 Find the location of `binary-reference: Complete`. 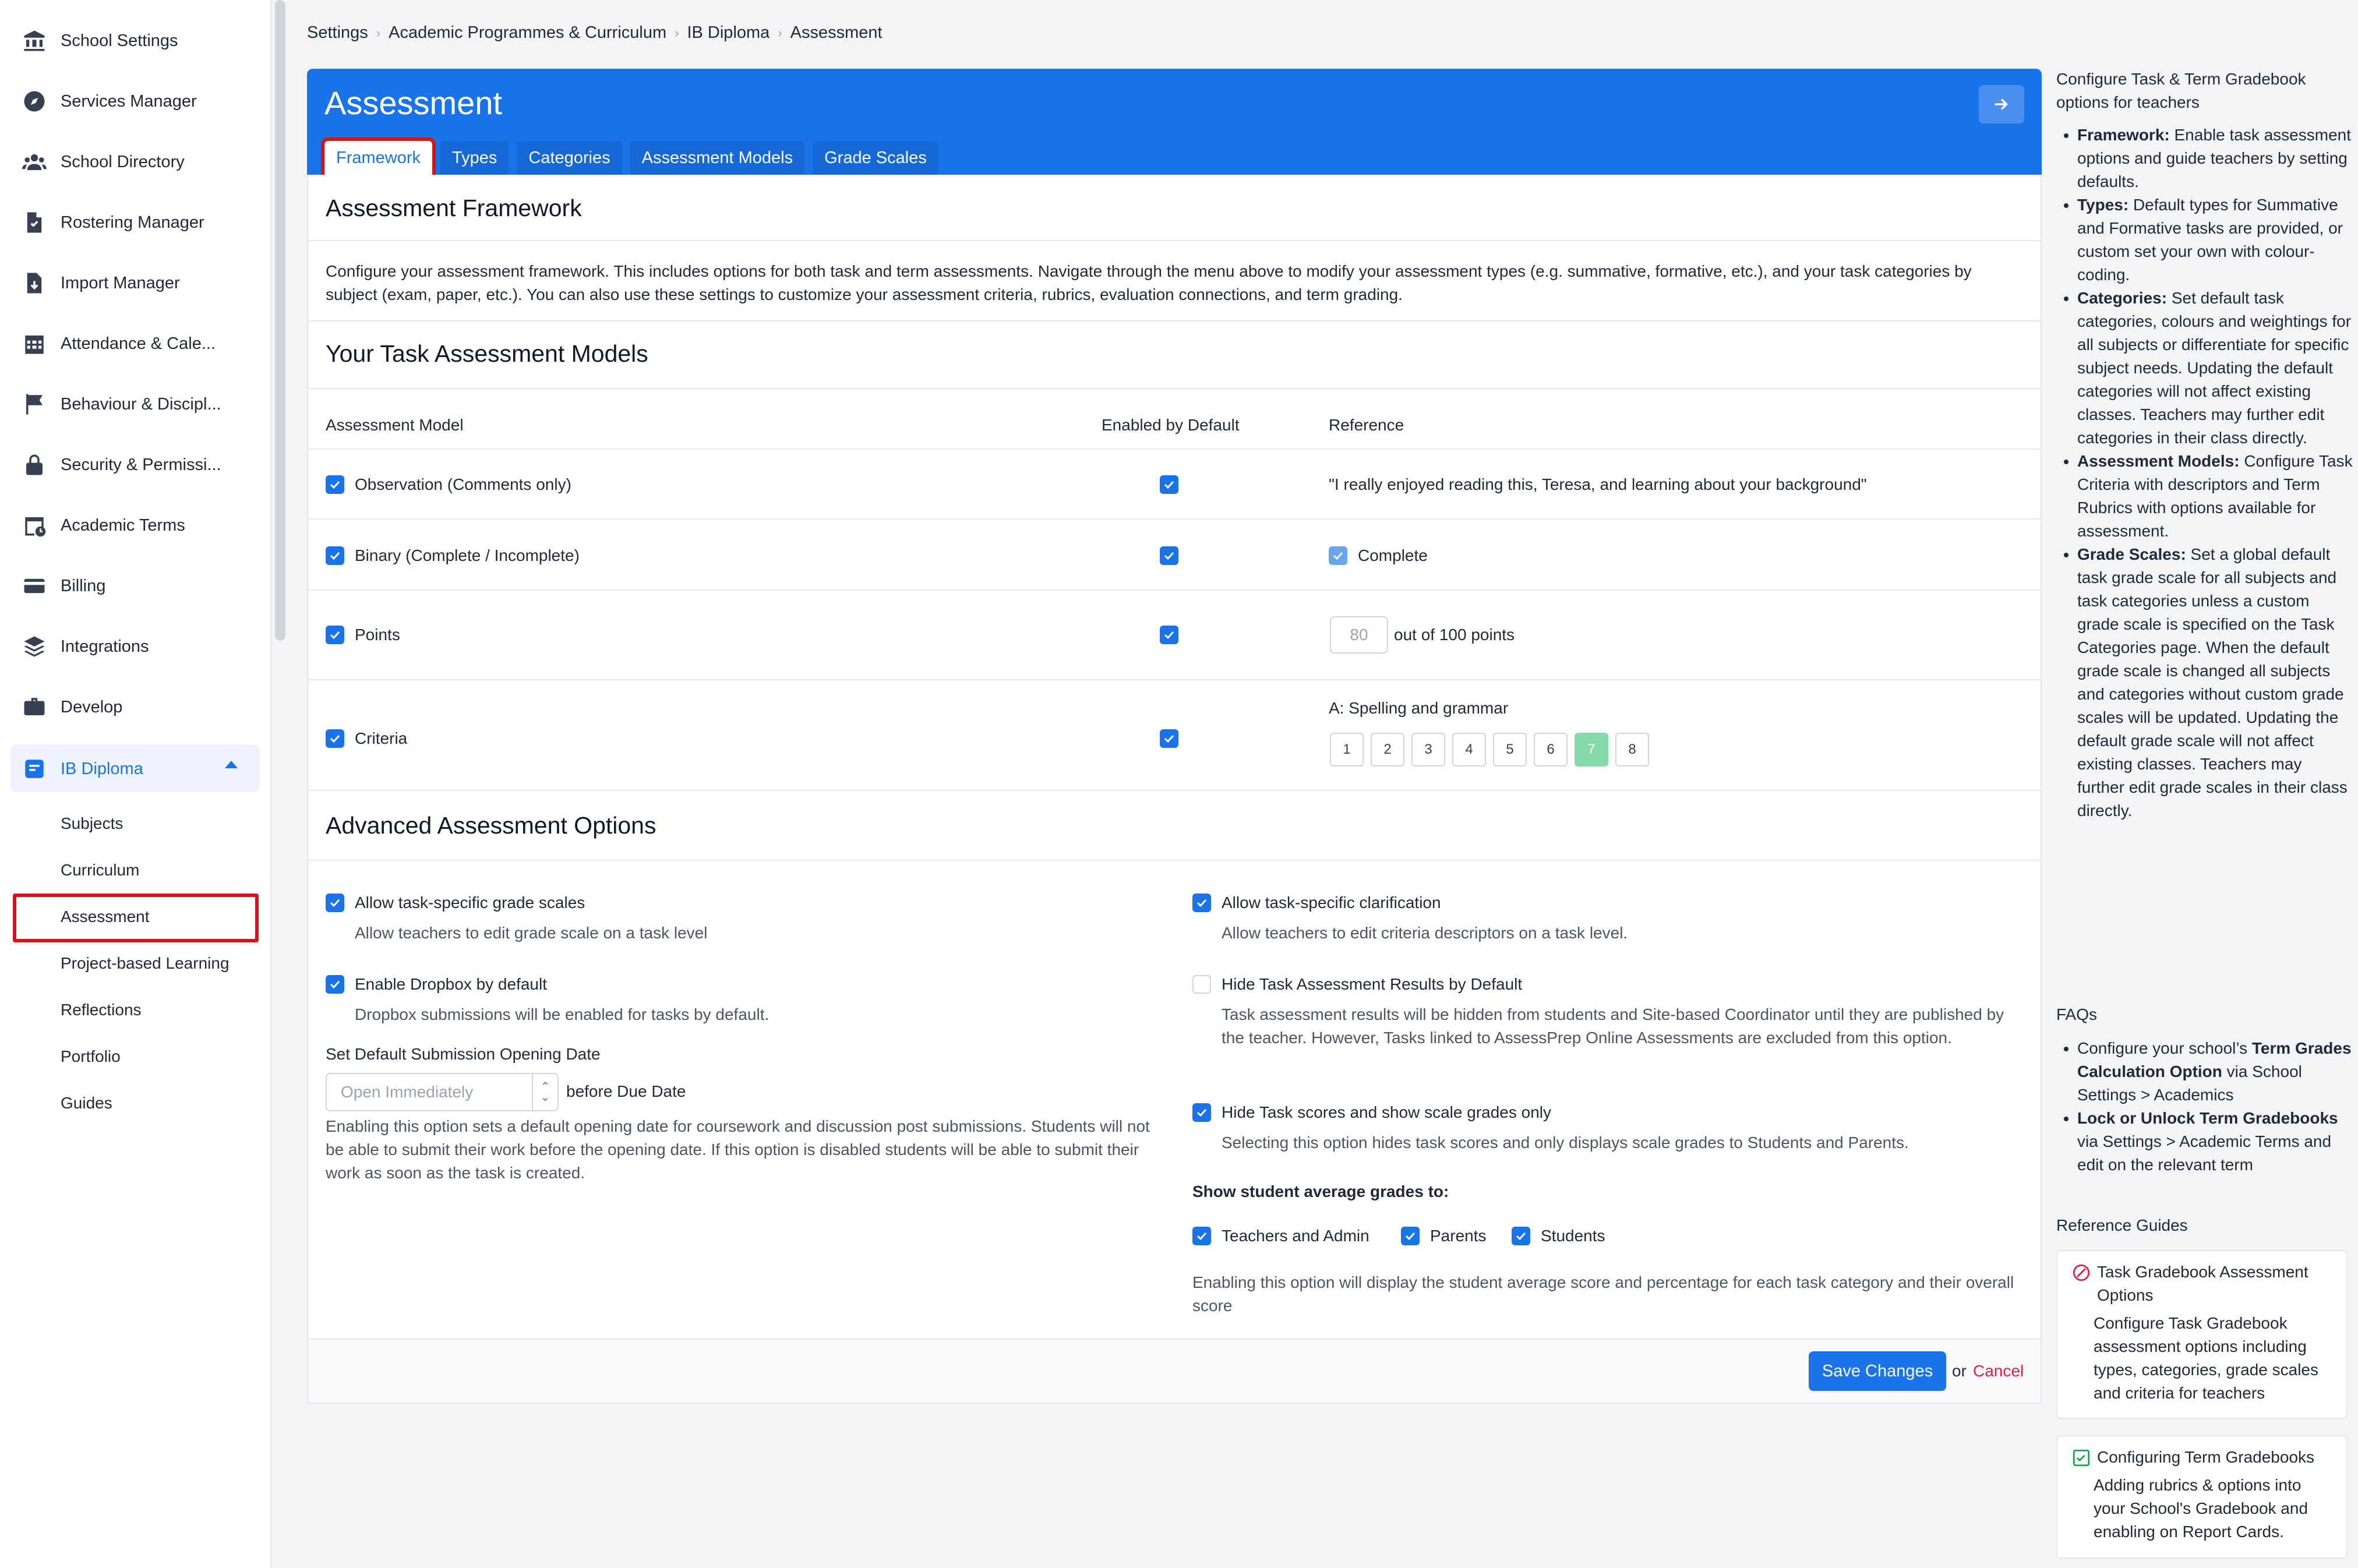

binary-reference: Complete is located at coordinates (1393, 555).